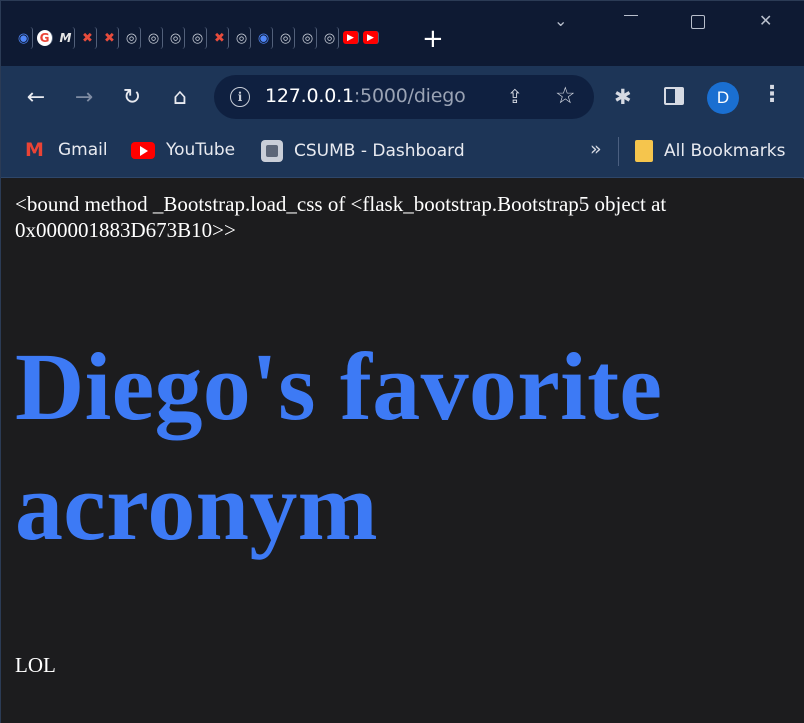 This screenshot has width=804, height=723. What do you see at coordinates (176, 38) in the screenshot?
I see `tab-grey-3: ◎` at bounding box center [176, 38].